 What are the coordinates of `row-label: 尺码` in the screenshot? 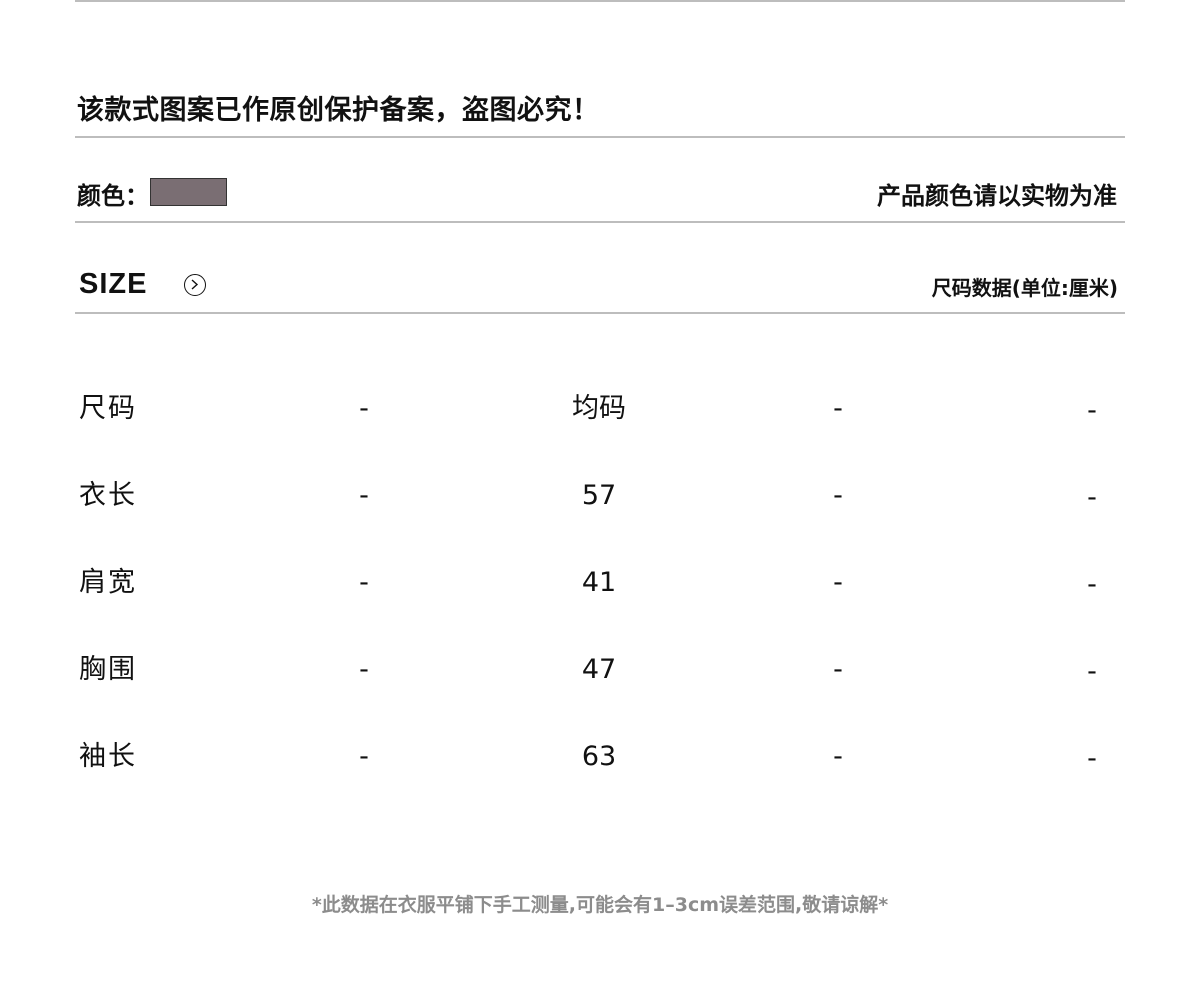 It's located at (108, 408).